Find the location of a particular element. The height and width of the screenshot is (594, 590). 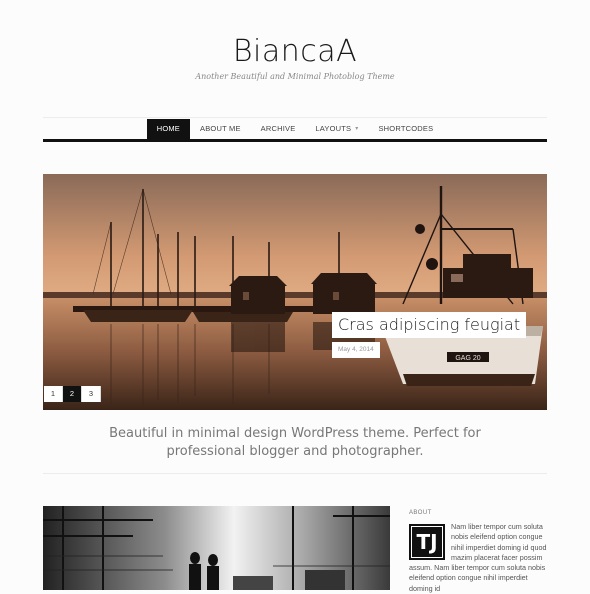

slider-page-1: 1 is located at coordinates (53, 394).